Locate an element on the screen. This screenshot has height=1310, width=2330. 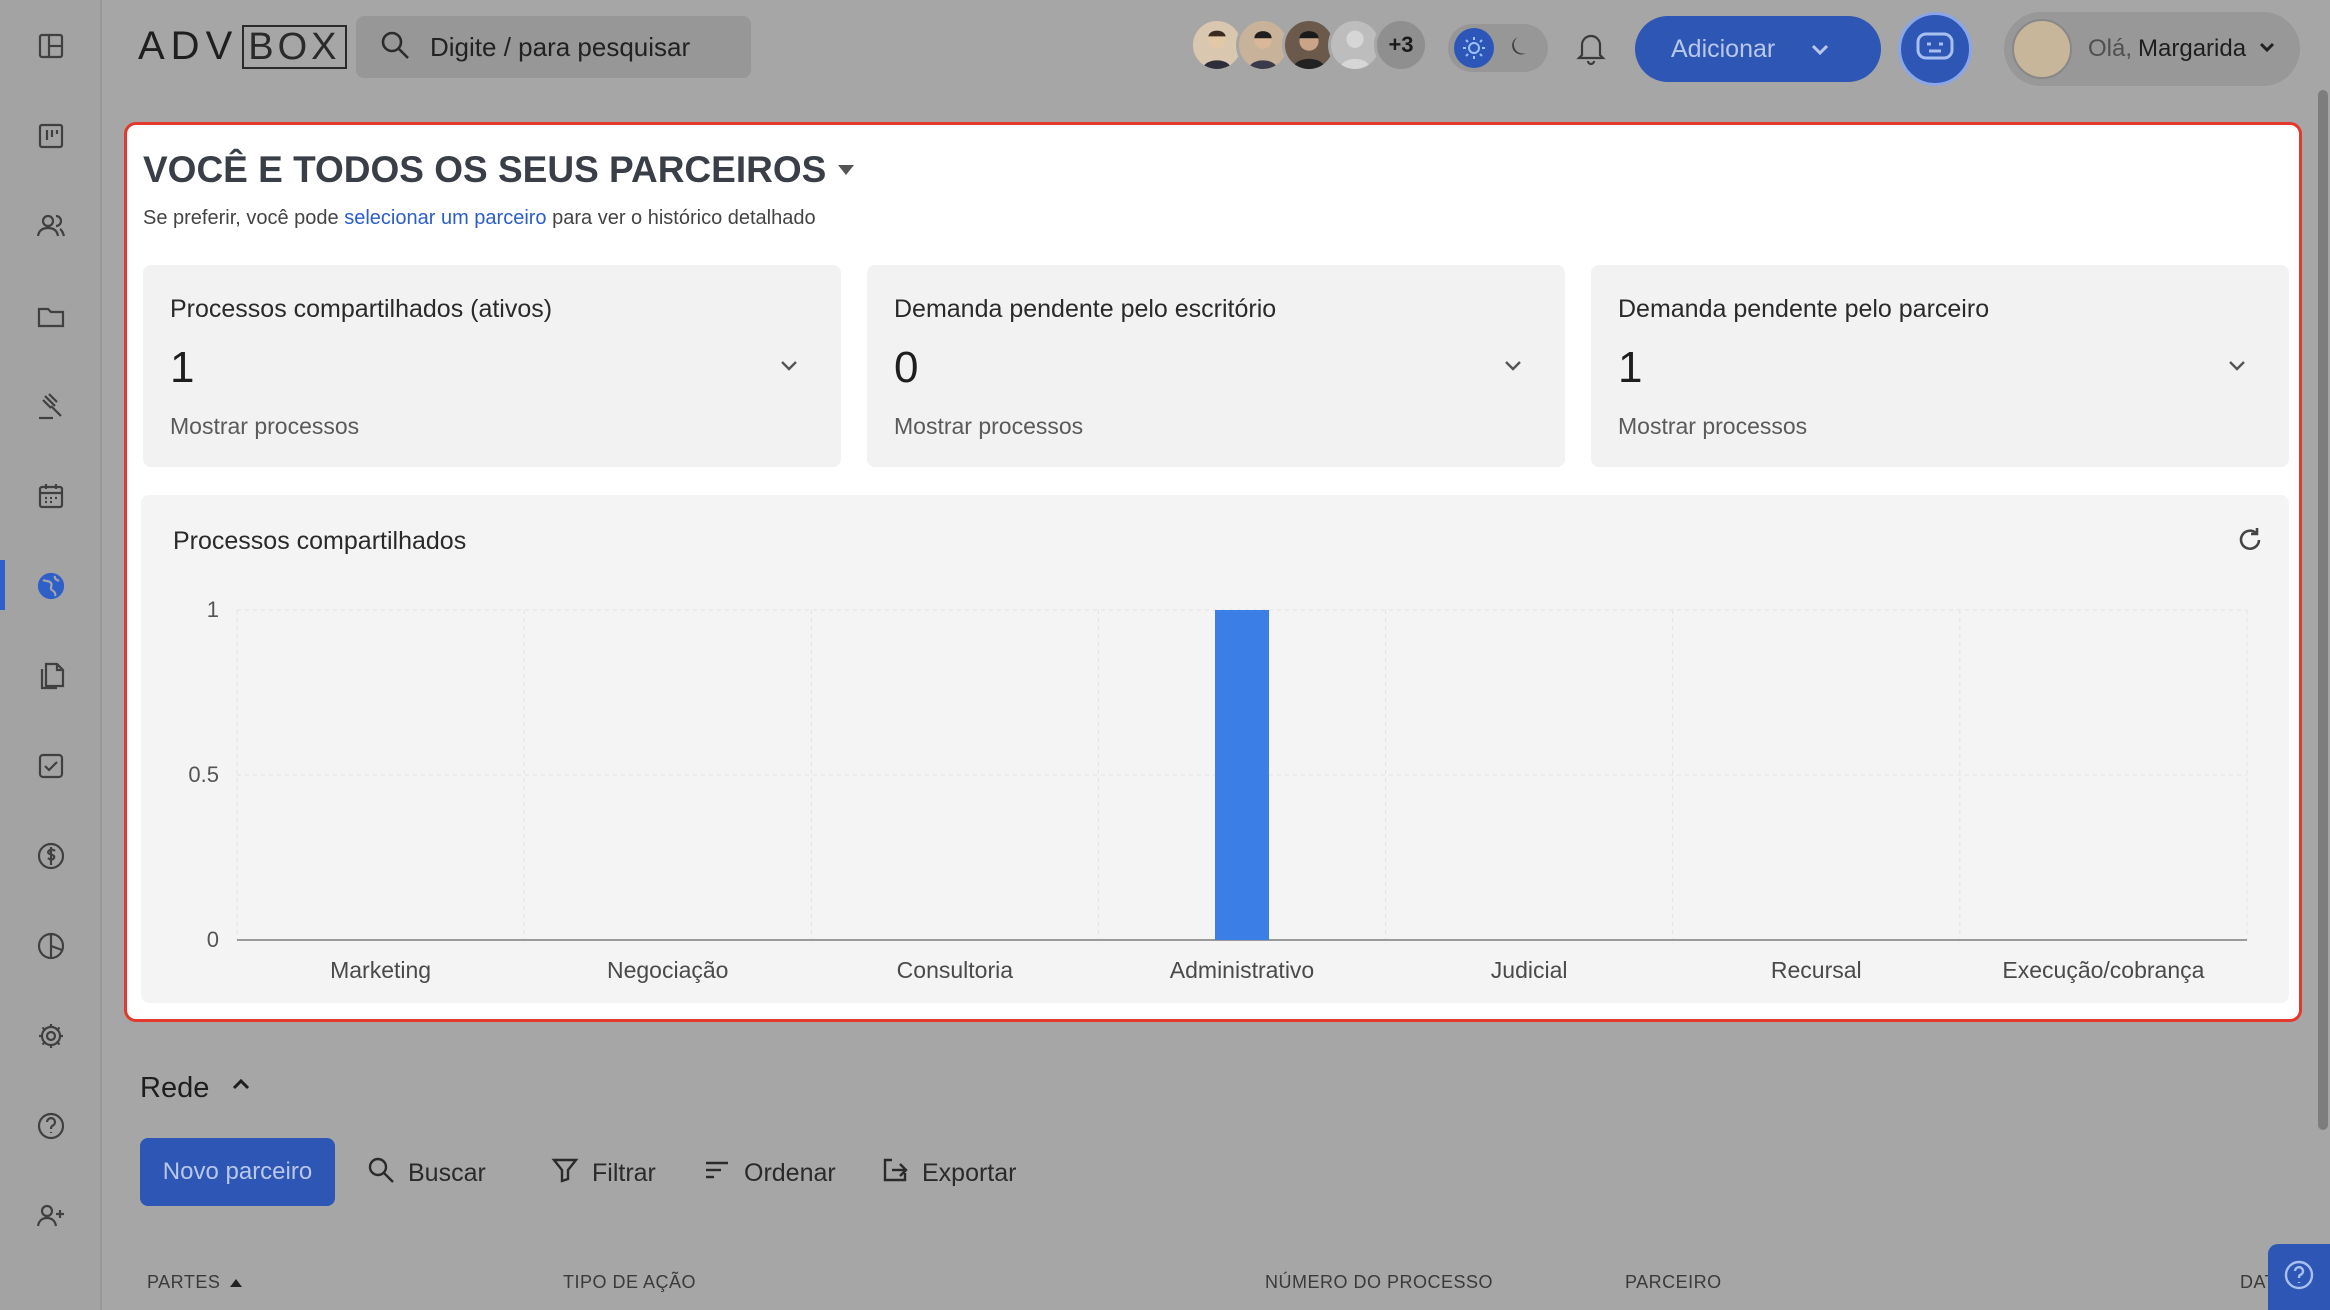
y-tick-label: 1 is located at coordinates (213, 609).